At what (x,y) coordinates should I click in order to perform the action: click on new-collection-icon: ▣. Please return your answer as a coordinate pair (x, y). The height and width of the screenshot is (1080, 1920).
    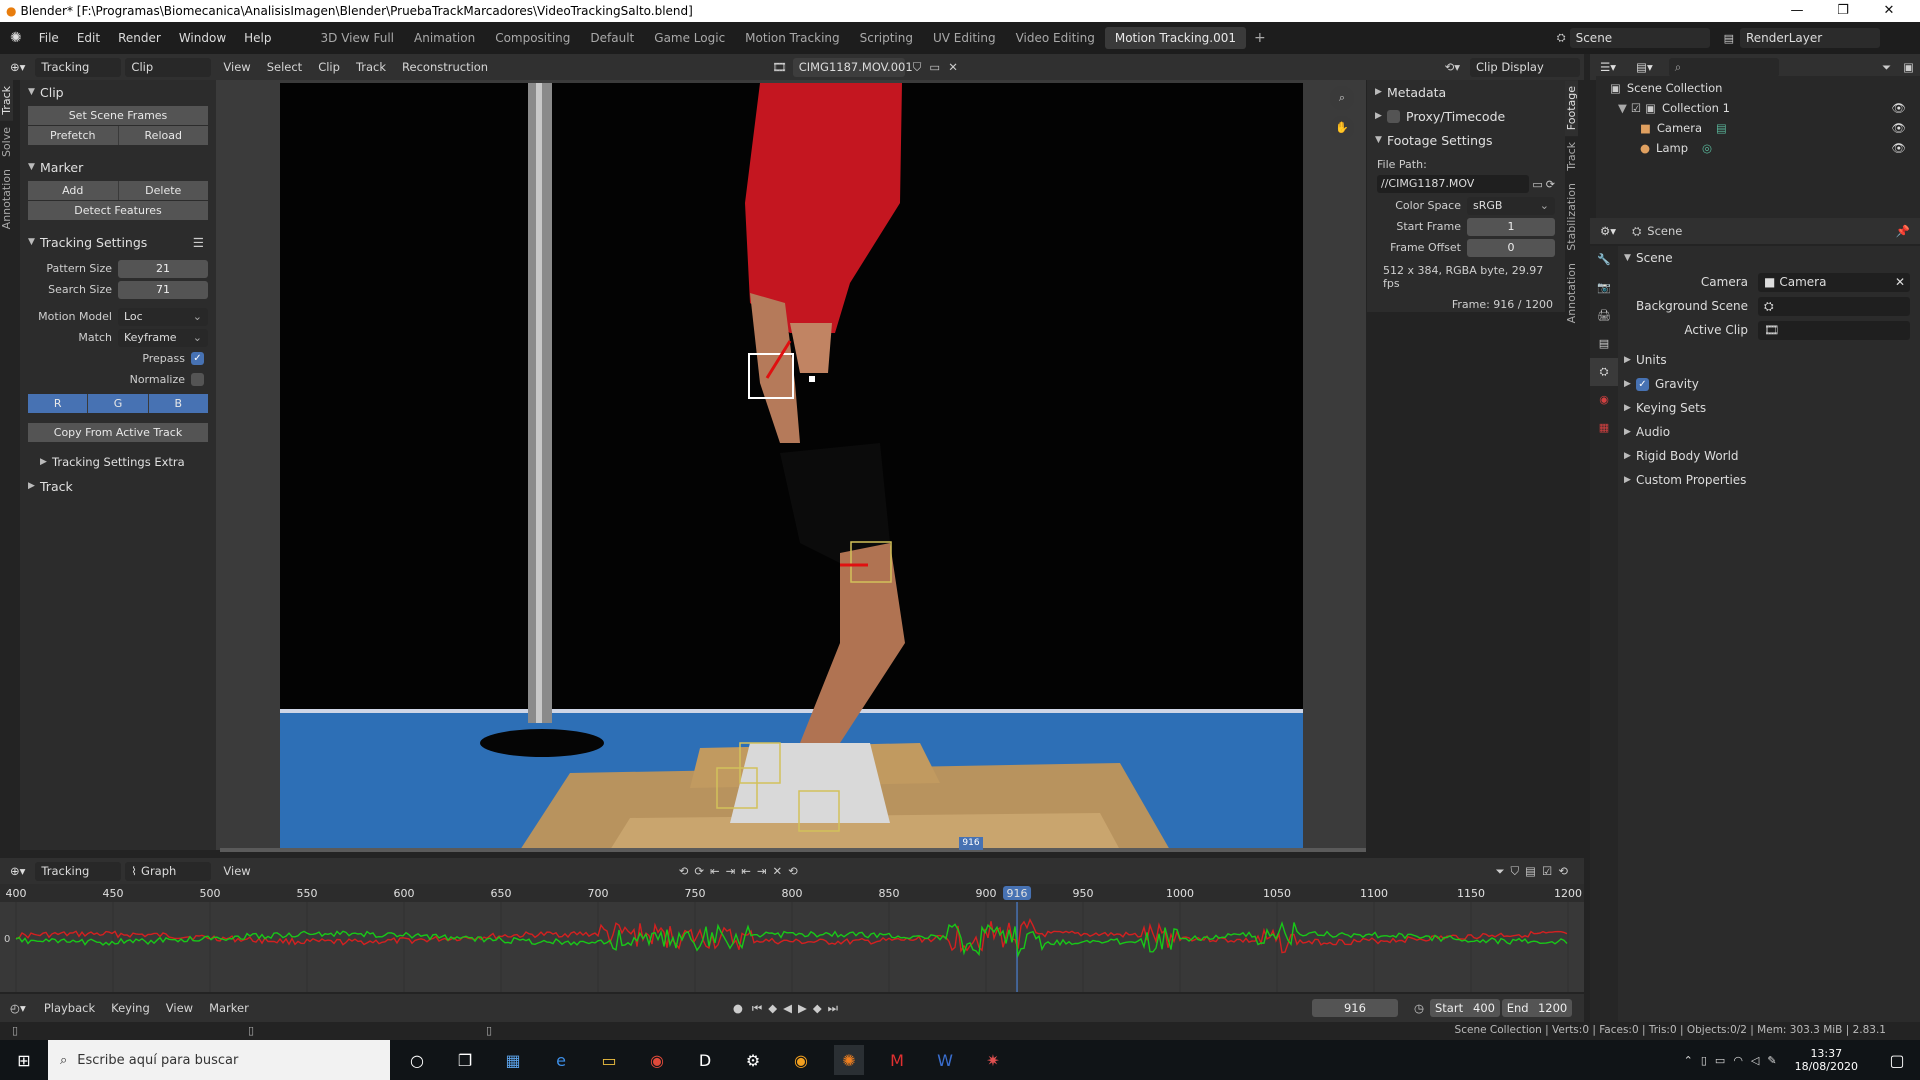
    Looking at the image, I should click on (1908, 67).